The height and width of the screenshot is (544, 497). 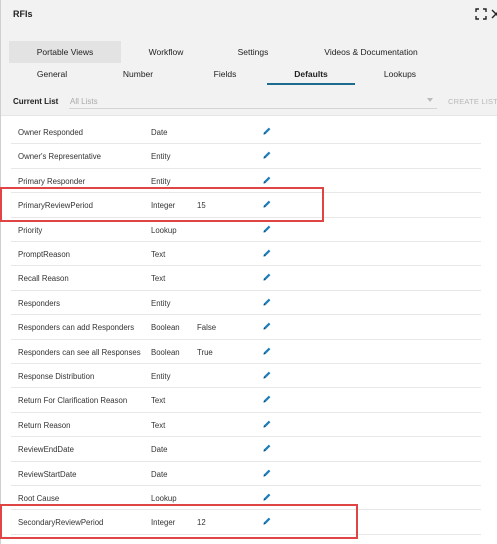 What do you see at coordinates (311, 74) in the screenshot?
I see `tab-defaults: Defaults` at bounding box center [311, 74].